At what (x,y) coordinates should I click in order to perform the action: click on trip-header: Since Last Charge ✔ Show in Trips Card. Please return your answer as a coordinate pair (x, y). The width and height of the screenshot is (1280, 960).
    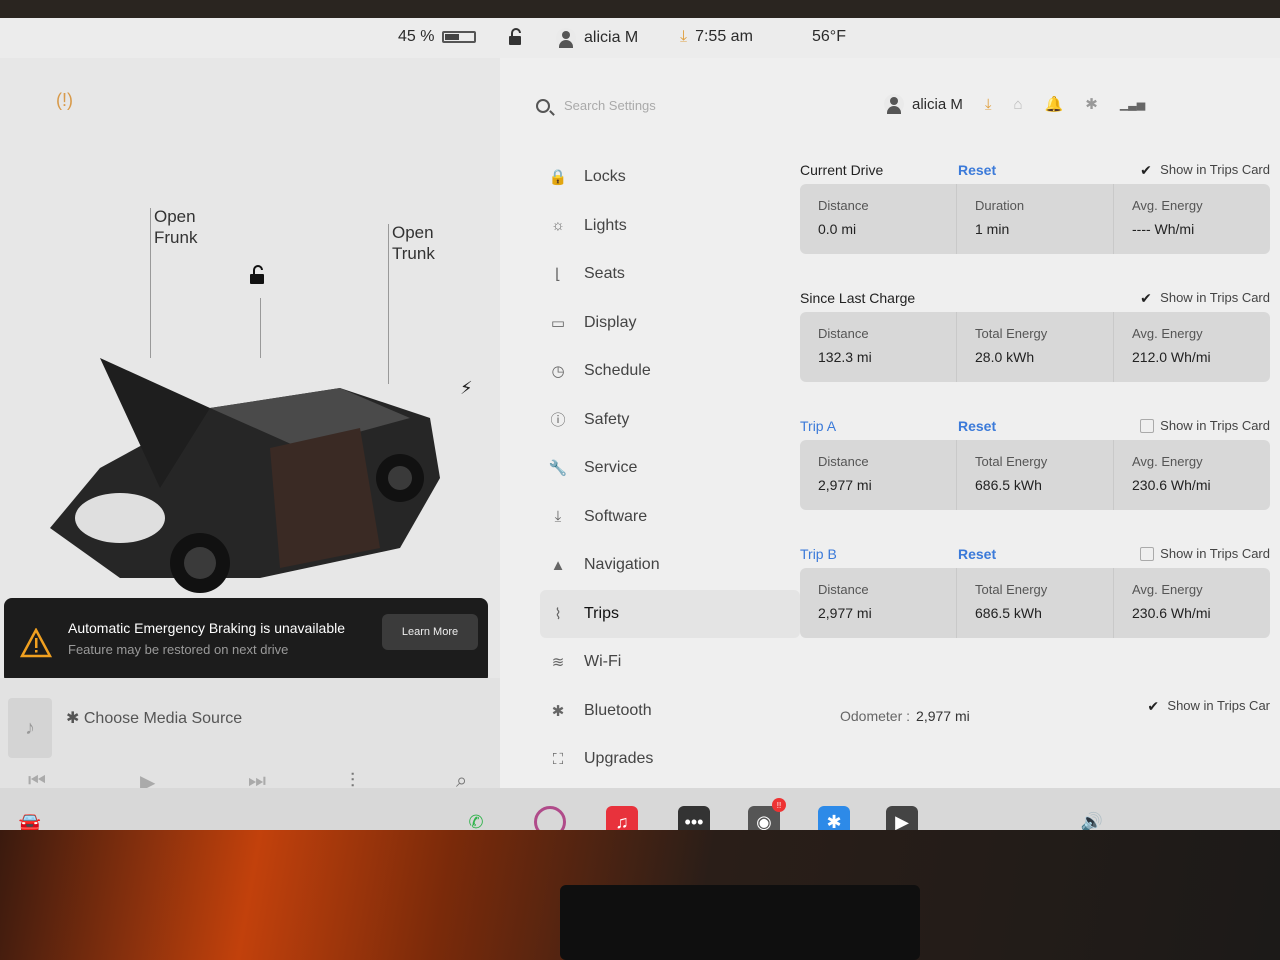
    Looking at the image, I should click on (1035, 298).